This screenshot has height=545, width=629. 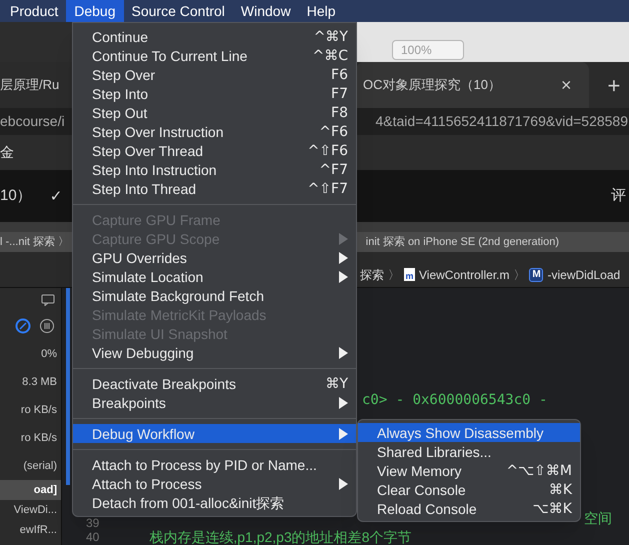 I want to click on console-output: c0> - 0x6000006543c0 -, so click(x=455, y=400).